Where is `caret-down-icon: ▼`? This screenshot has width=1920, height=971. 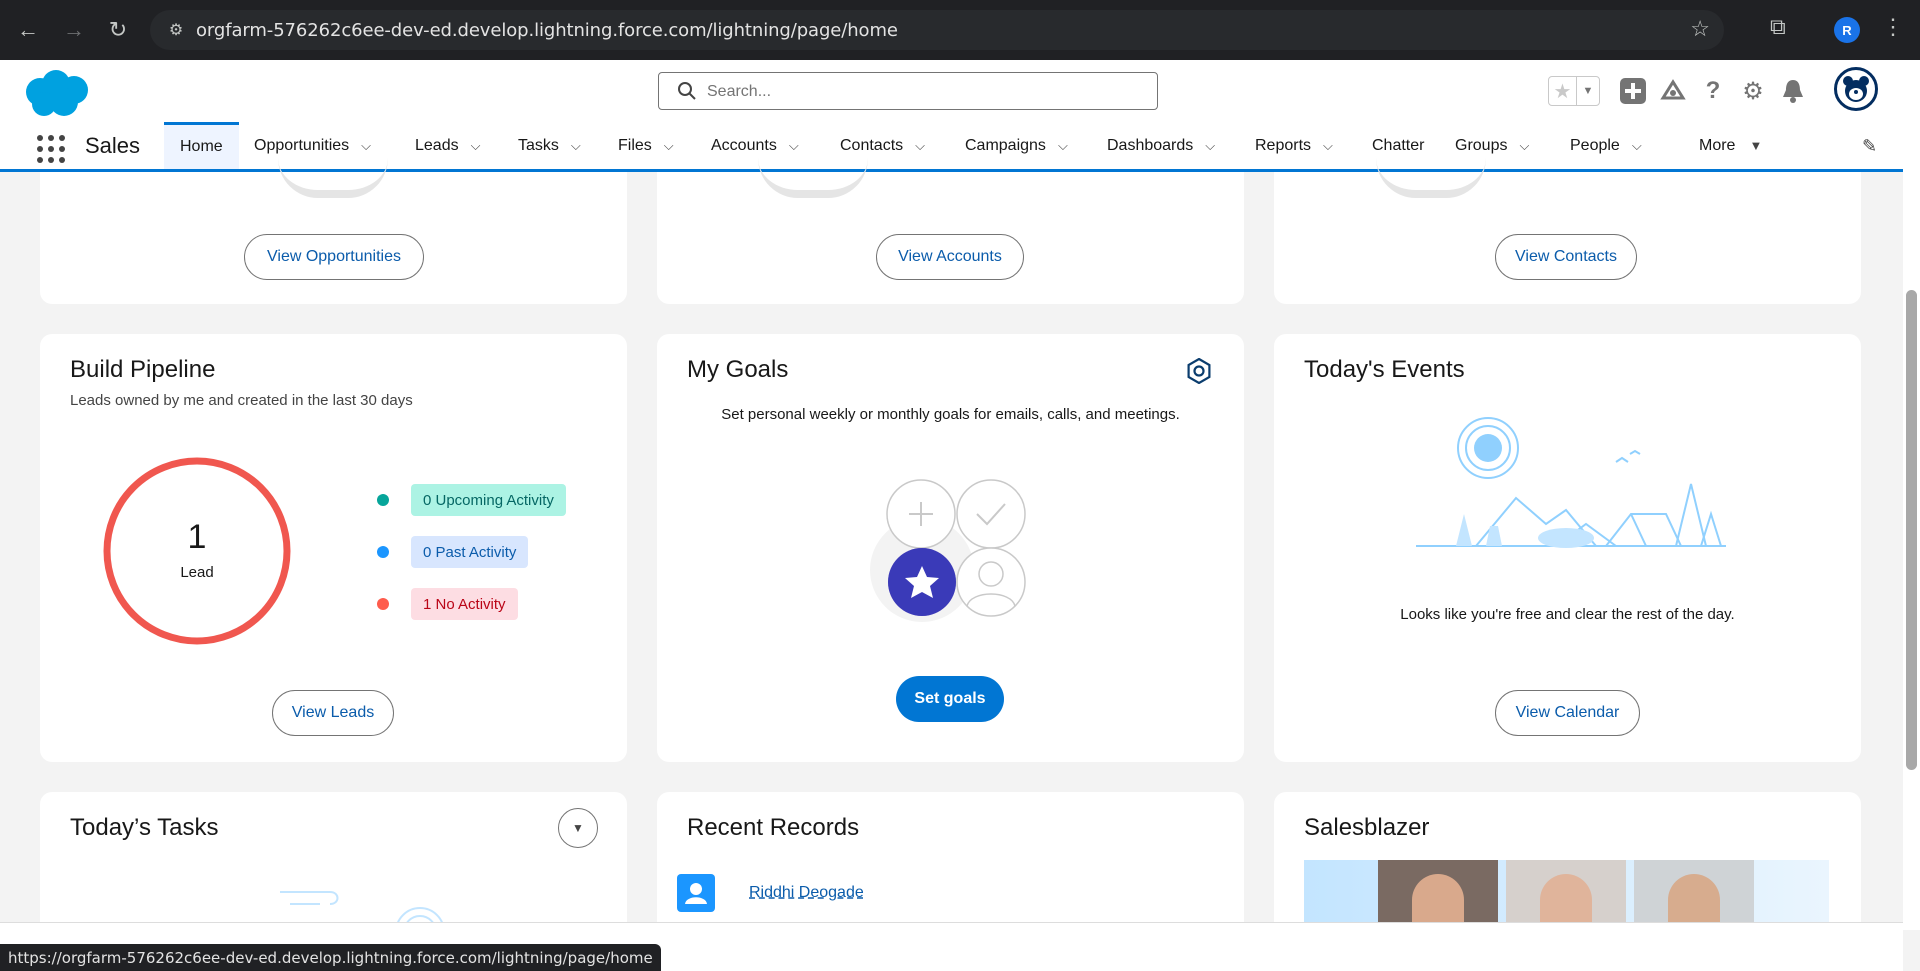 caret-down-icon: ▼ is located at coordinates (1755, 145).